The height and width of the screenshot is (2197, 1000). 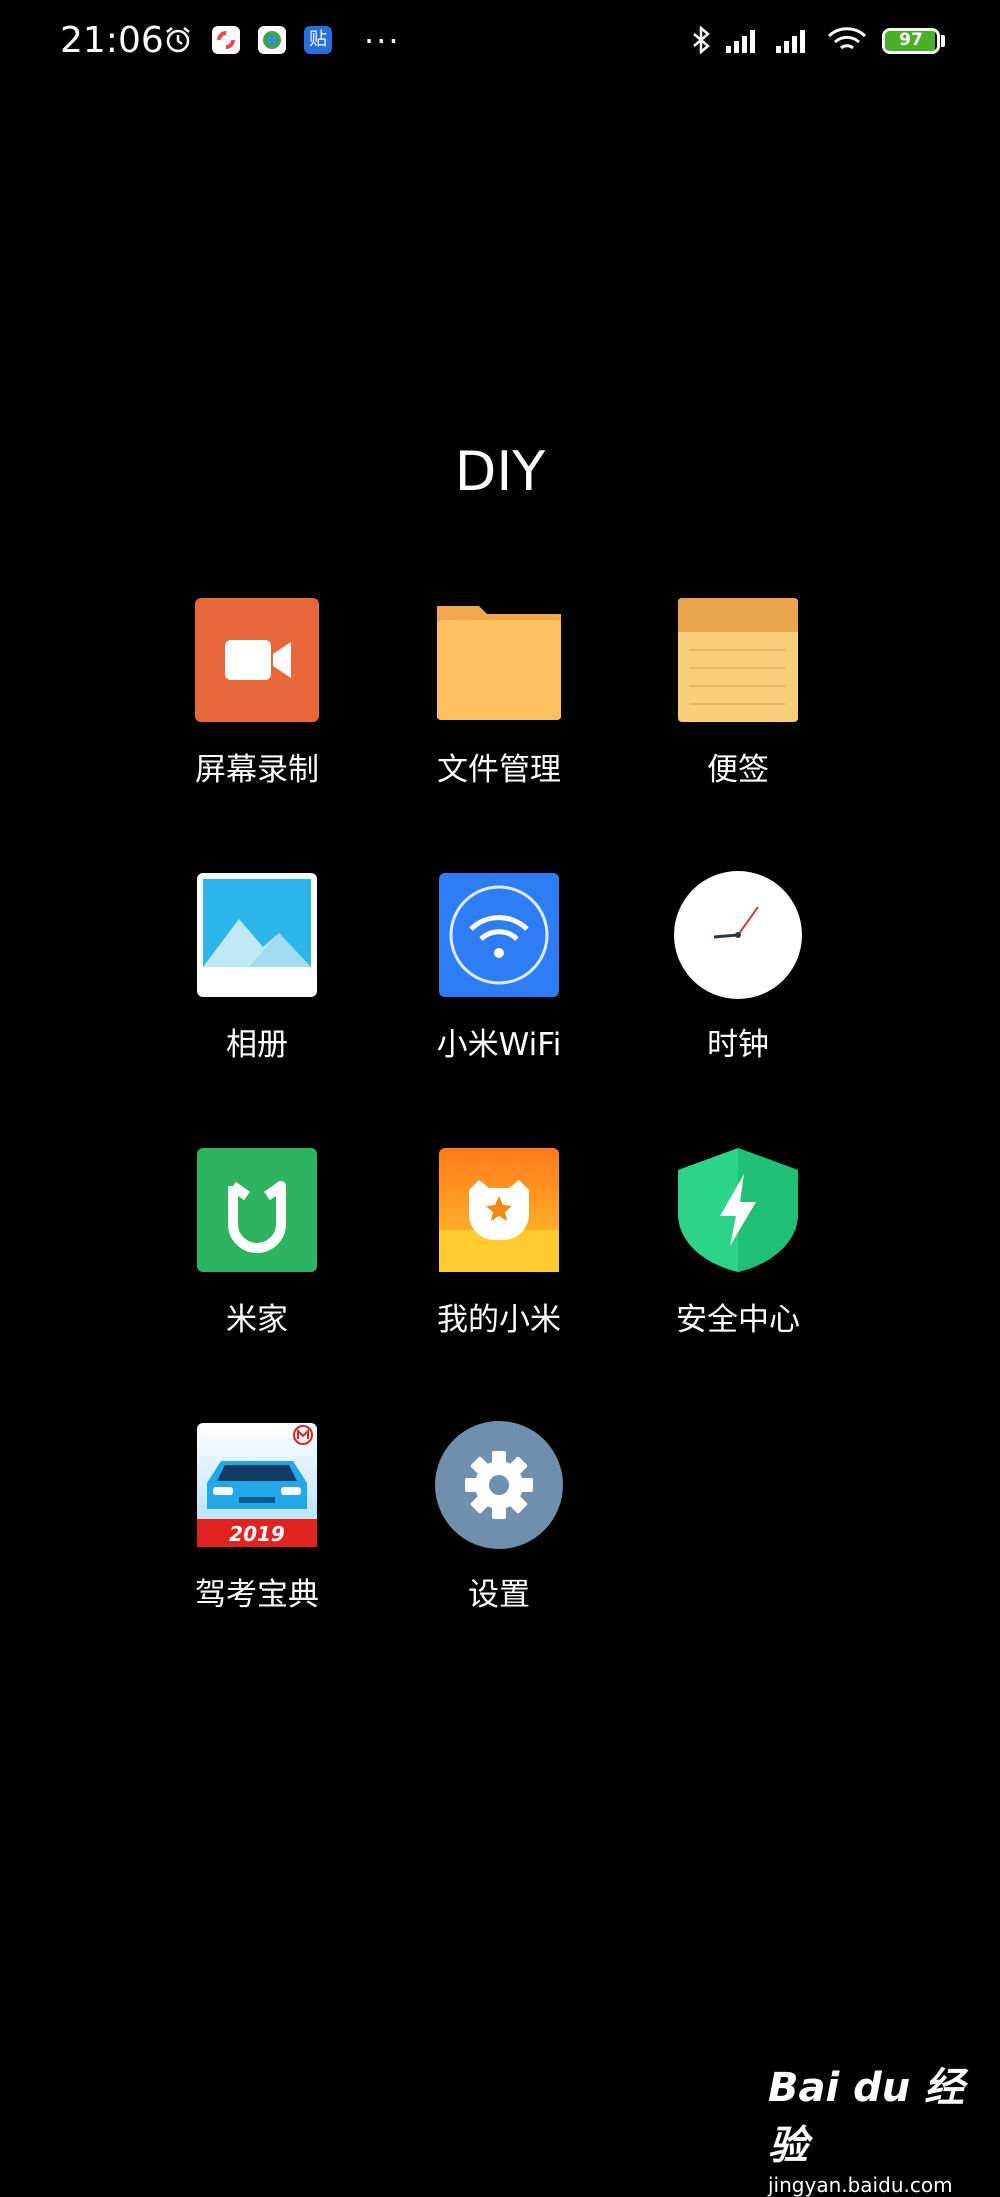 I want to click on photos-notification-icon, so click(x=226, y=40).